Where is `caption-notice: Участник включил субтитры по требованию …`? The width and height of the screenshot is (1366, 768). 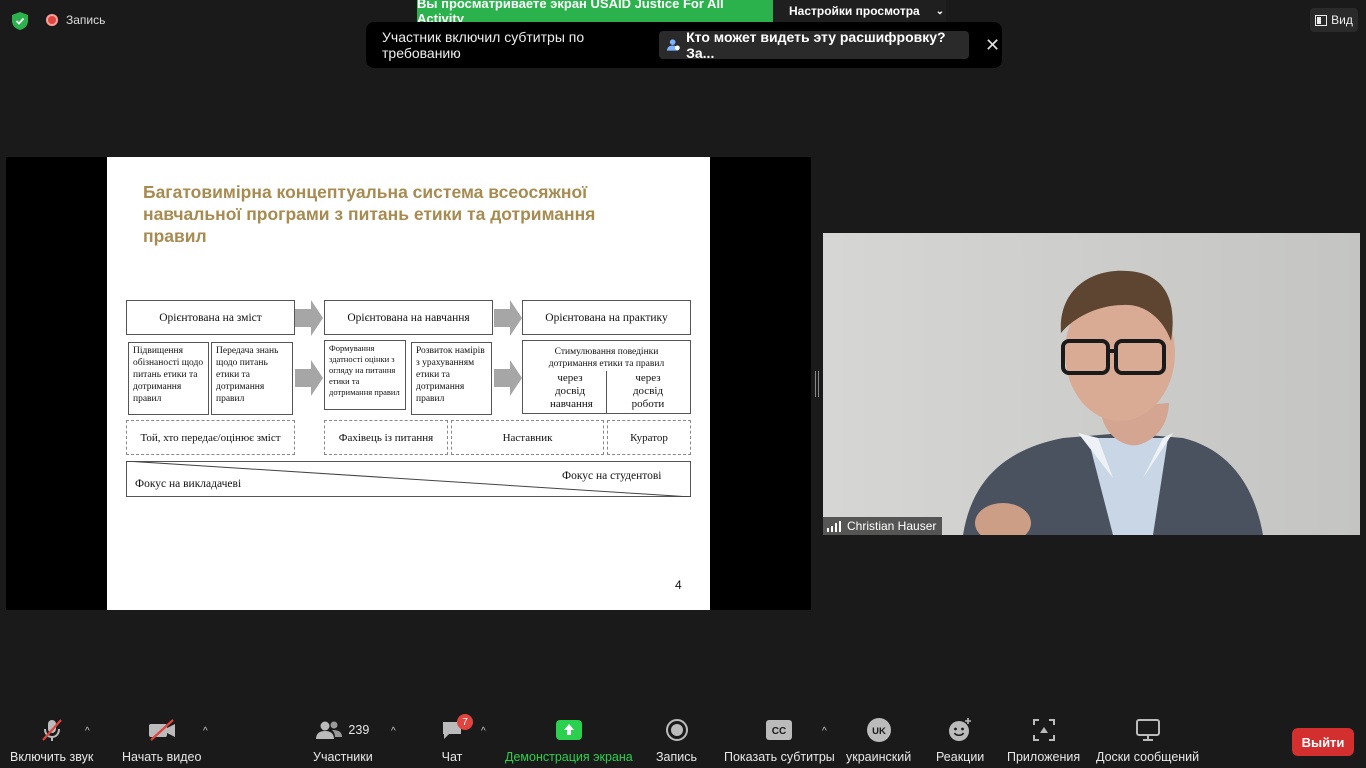 caption-notice: Участник включил субтитры по требованию … is located at coordinates (684, 45).